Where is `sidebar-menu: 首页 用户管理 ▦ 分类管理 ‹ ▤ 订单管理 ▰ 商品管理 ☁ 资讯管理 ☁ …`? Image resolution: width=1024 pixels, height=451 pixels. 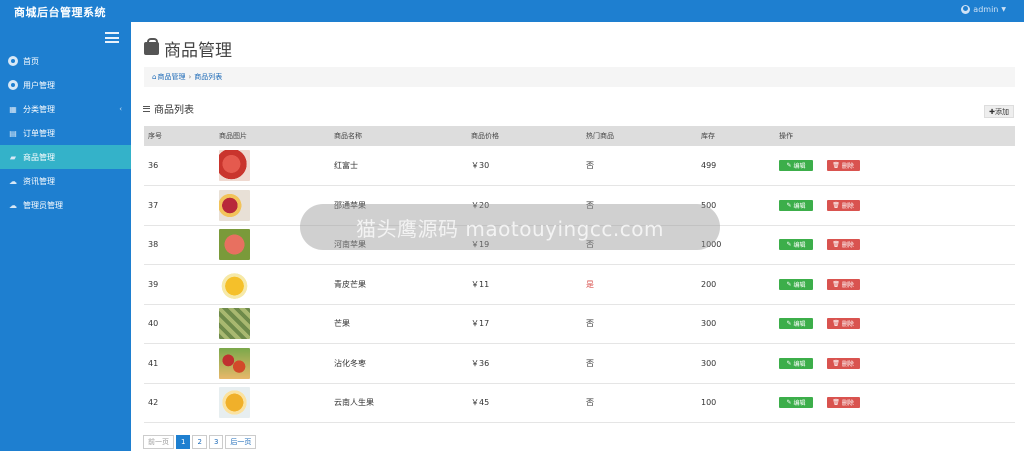
sidebar-menu: 首页 用户管理 ▦ 分类管理 ‹ ▤ 订单管理 ▰ 商品管理 ☁ 资讯管理 ☁ … is located at coordinates (65, 133).